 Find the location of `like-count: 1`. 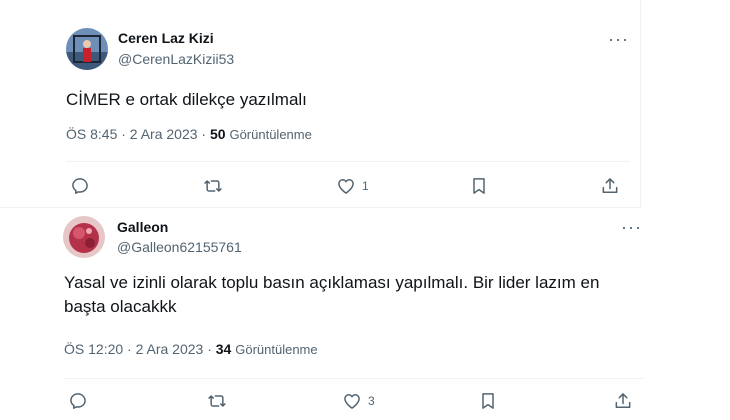

like-count: 1 is located at coordinates (365, 186).